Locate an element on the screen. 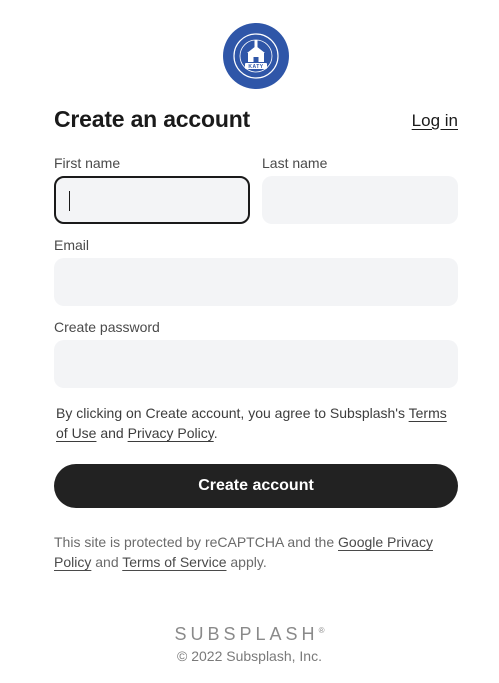 The width and height of the screenshot is (499, 683). text-caret is located at coordinates (69, 201).